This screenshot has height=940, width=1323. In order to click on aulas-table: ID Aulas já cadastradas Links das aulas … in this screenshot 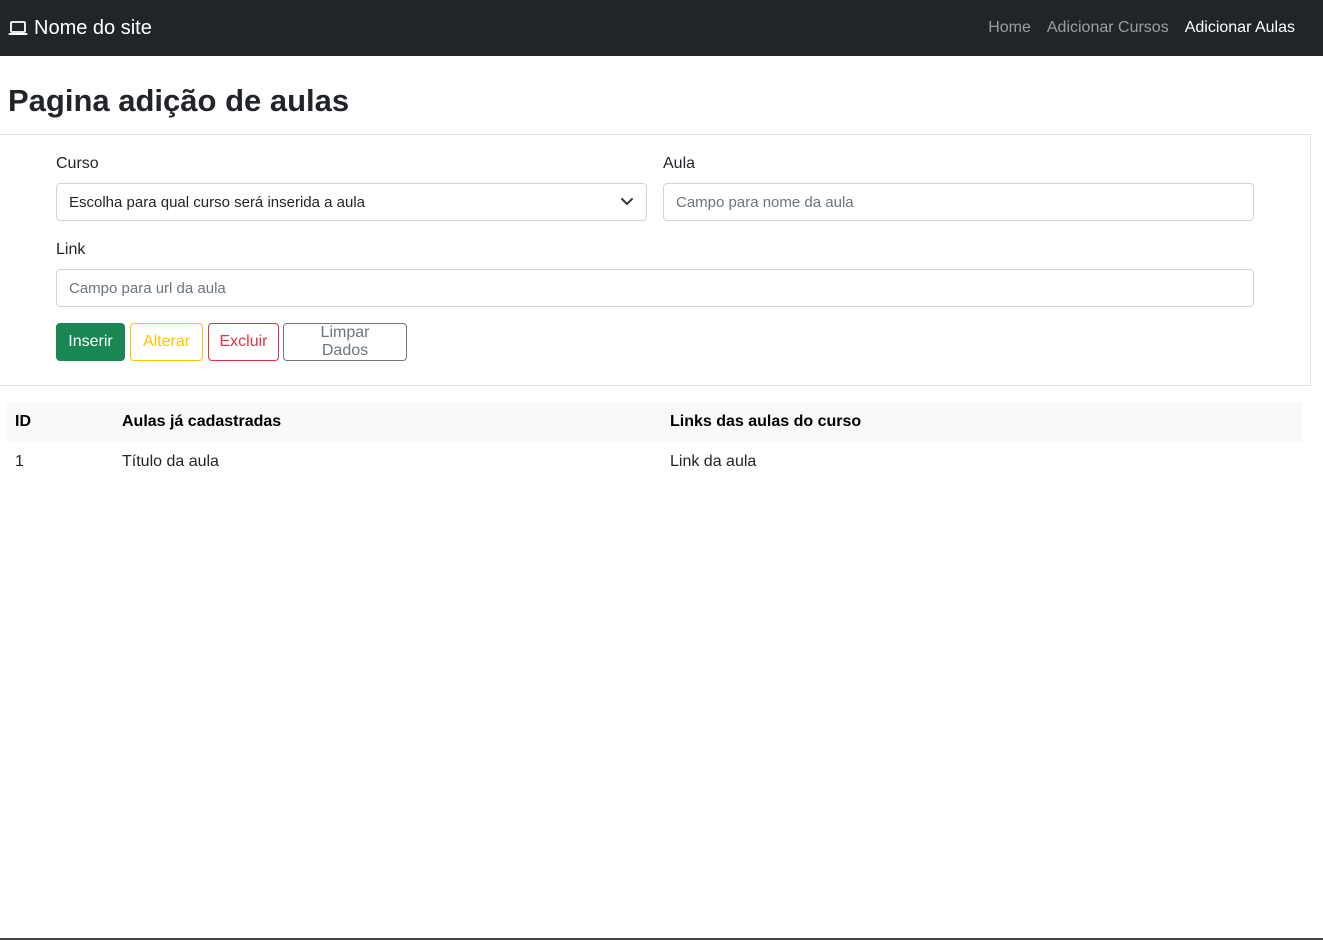, I will do `click(655, 442)`.